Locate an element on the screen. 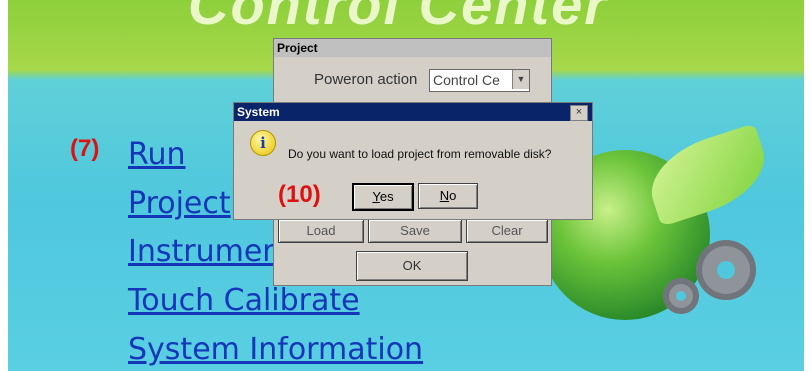 This screenshot has height=371, width=812. annotation-10: (10) is located at coordinates (299, 194).